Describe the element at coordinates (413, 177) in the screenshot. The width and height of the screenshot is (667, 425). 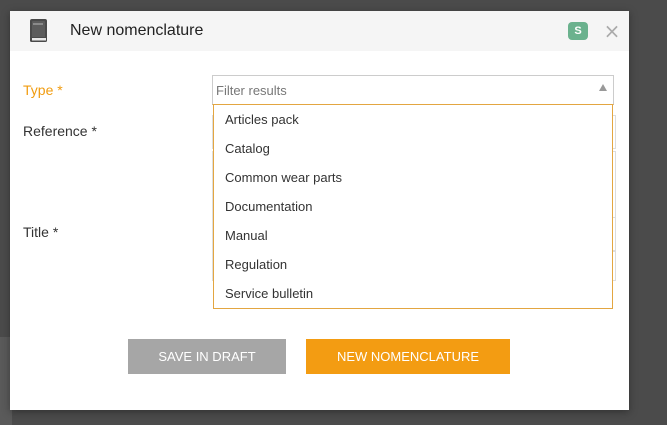
I see `option-common-wear-parts: Common wear parts` at that location.